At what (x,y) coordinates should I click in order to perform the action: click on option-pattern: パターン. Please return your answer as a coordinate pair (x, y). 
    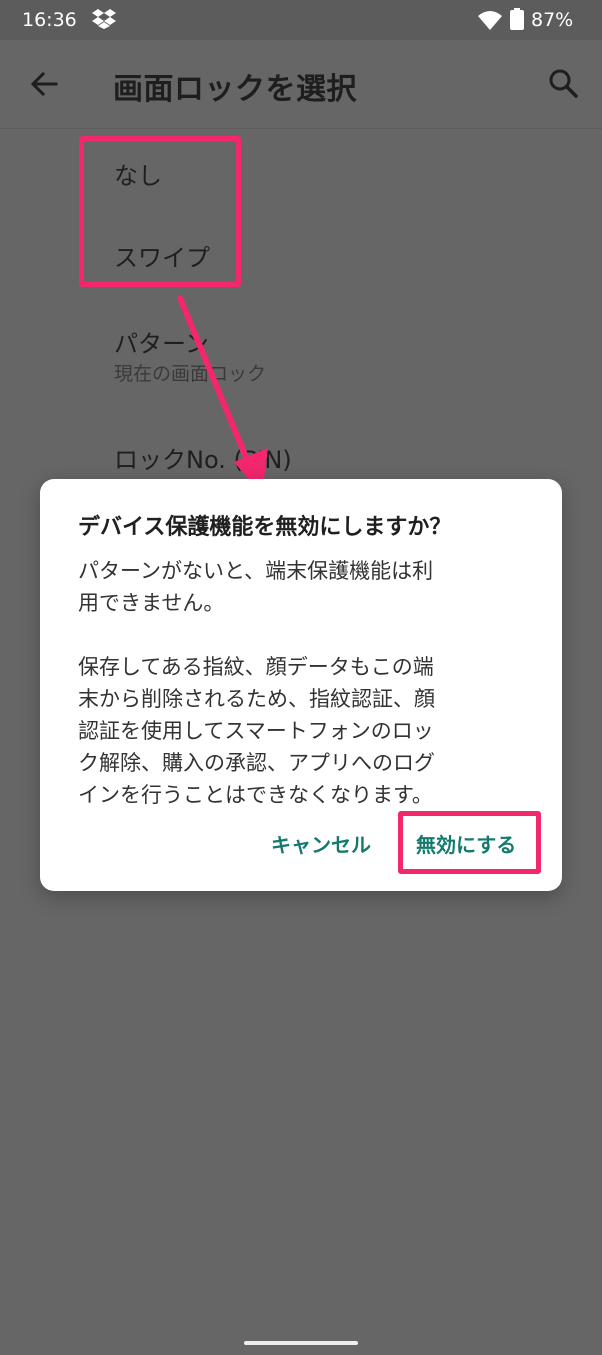
    Looking at the image, I should click on (161, 341).